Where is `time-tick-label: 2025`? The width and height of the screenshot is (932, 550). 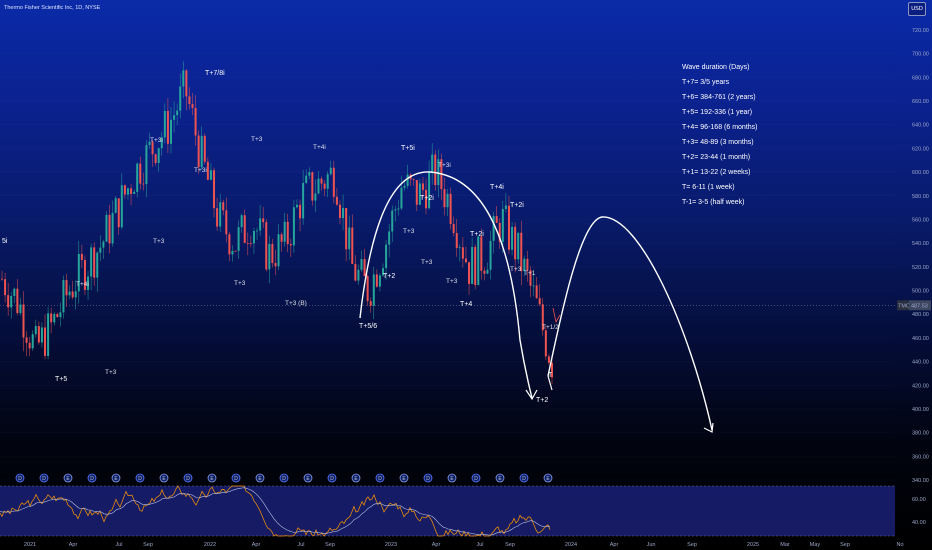
time-tick-label: 2025 is located at coordinates (753, 545).